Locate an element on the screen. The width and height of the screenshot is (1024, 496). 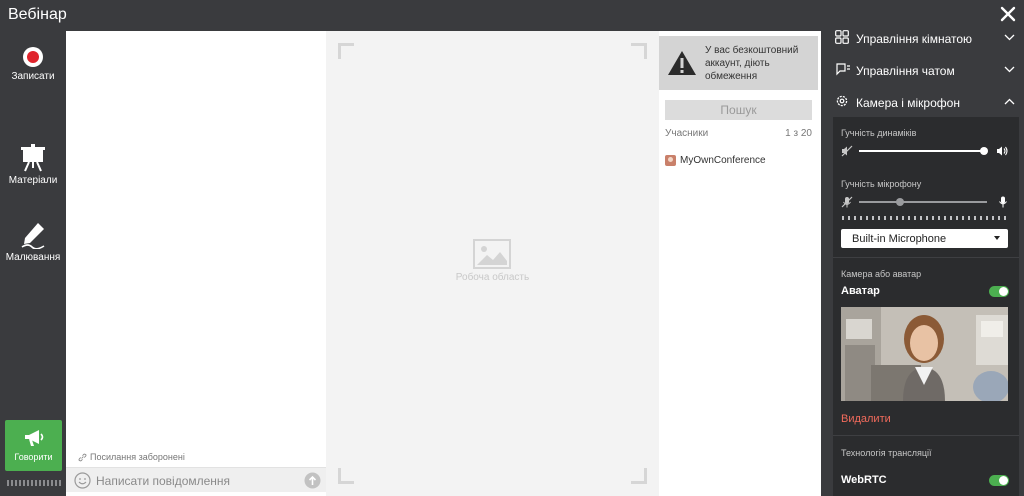
mic-volume-slider is located at coordinates (925, 202).